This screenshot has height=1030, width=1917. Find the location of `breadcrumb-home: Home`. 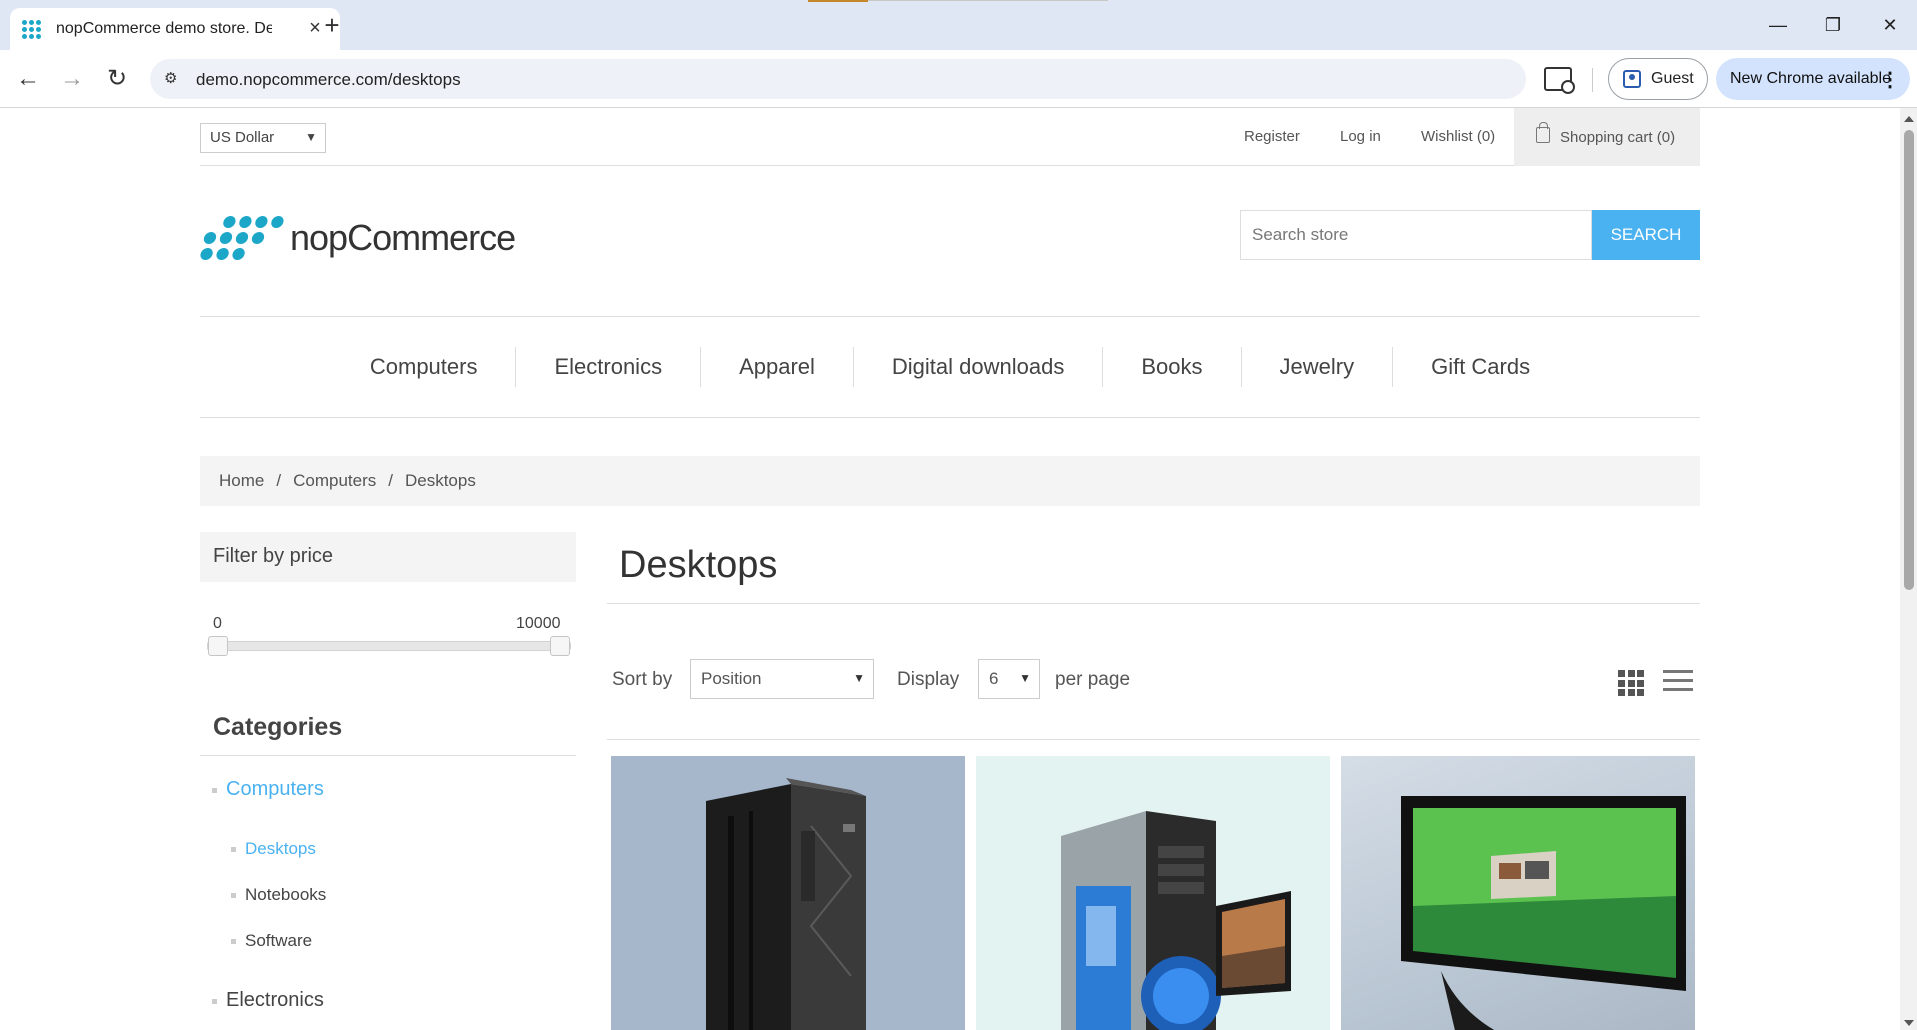

breadcrumb-home: Home is located at coordinates (241, 481).